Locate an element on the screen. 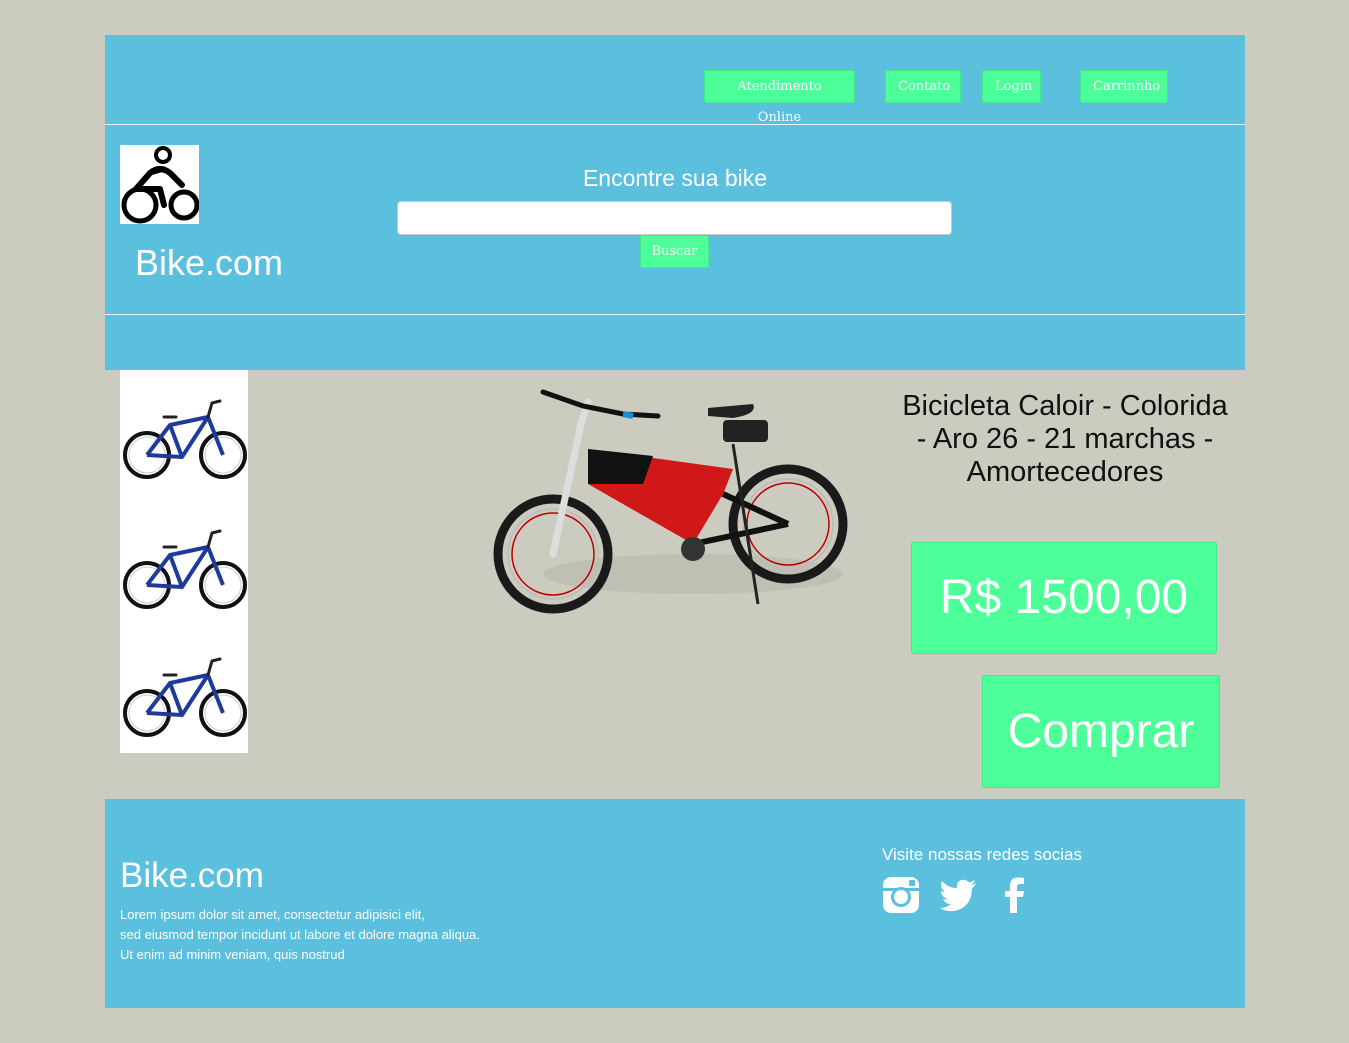  buy-button: Comprar is located at coordinates (1101, 731).